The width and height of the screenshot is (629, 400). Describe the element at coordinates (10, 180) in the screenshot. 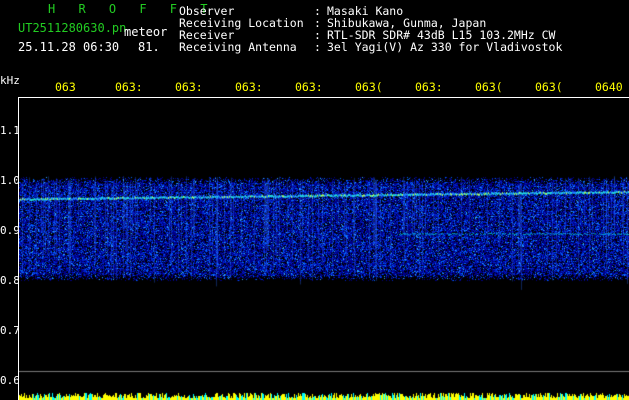

I see `y-tick-label: 1.0` at that location.